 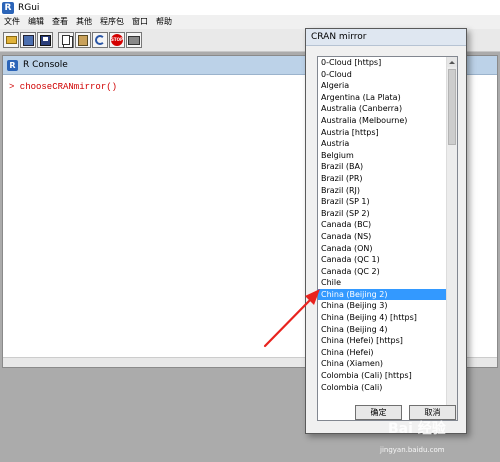 What do you see at coordinates (112, 22) in the screenshot?
I see `menu-packages: 程序包` at bounding box center [112, 22].